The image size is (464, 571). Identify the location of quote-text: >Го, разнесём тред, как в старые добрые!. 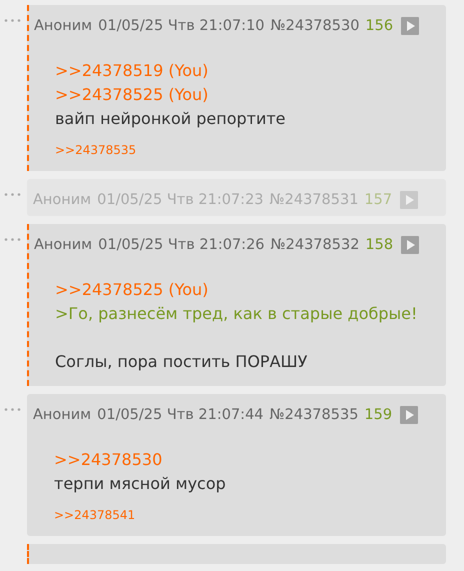
(236, 314).